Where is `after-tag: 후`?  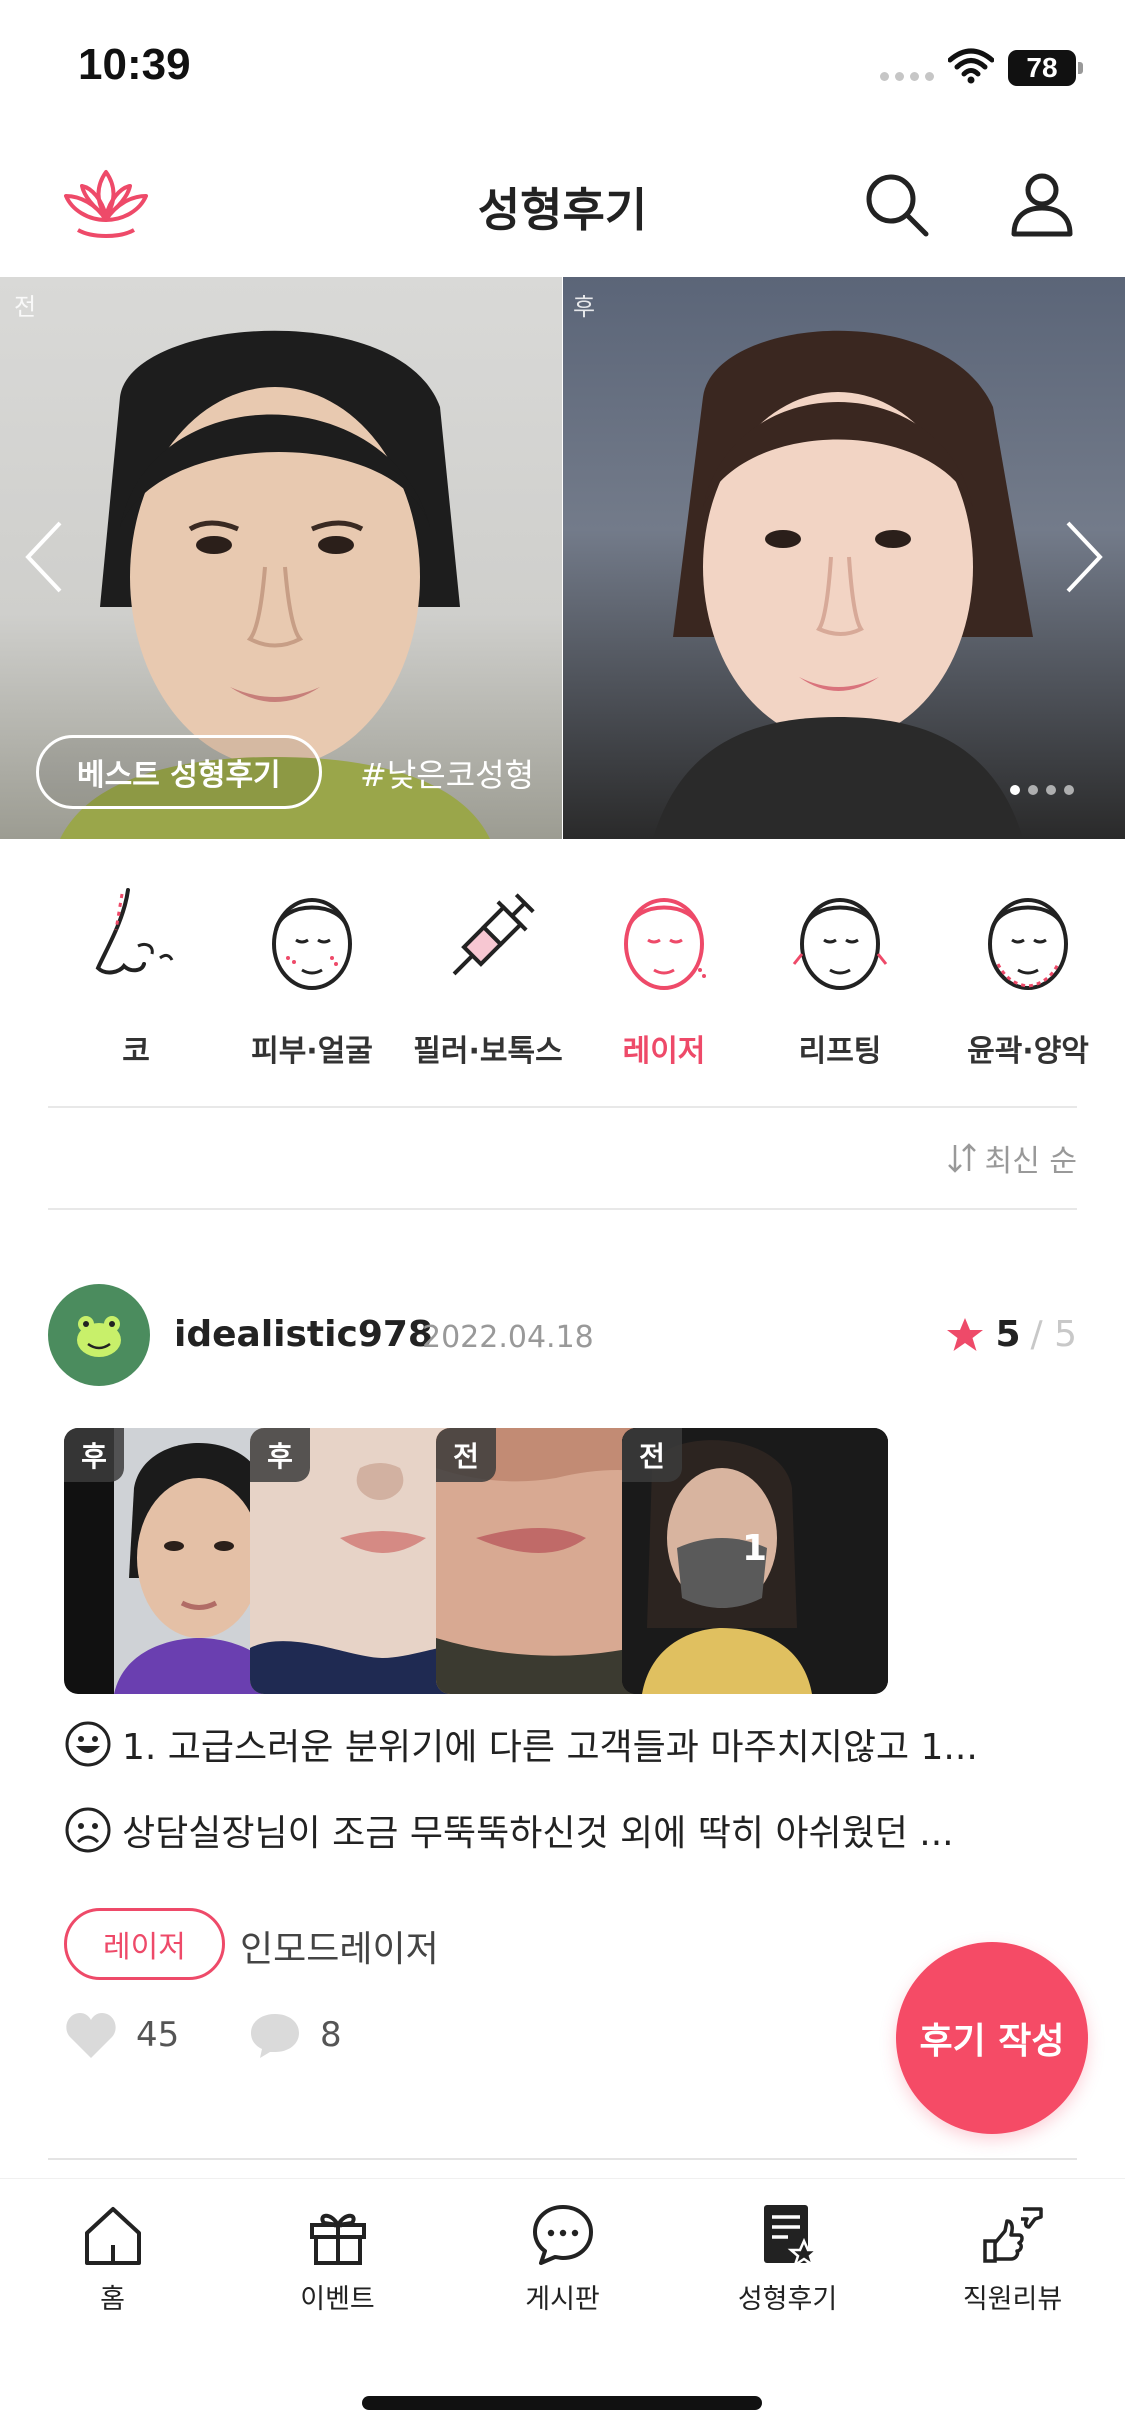 after-tag: 후 is located at coordinates (584, 307).